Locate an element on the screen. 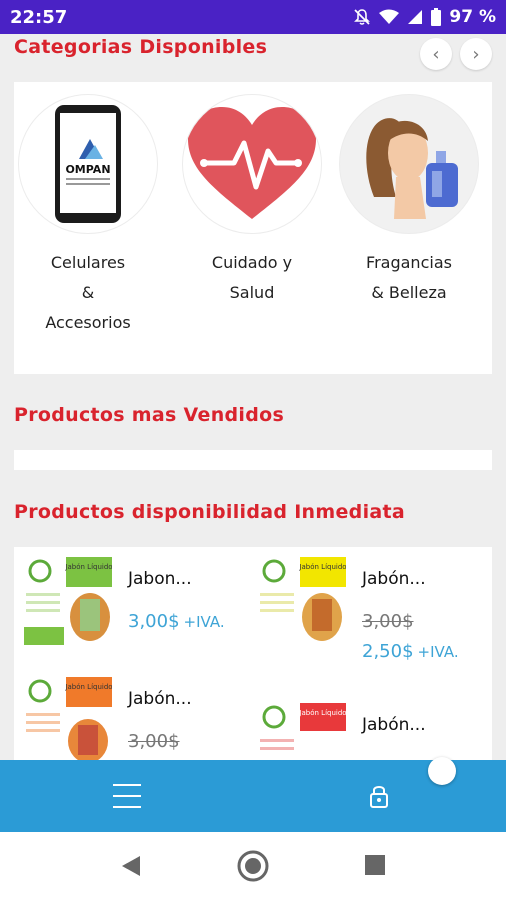 The height and width of the screenshot is (900, 506). product-card: Jabón Líquido Jabón... 3,00$ is located at coordinates (129, 713).